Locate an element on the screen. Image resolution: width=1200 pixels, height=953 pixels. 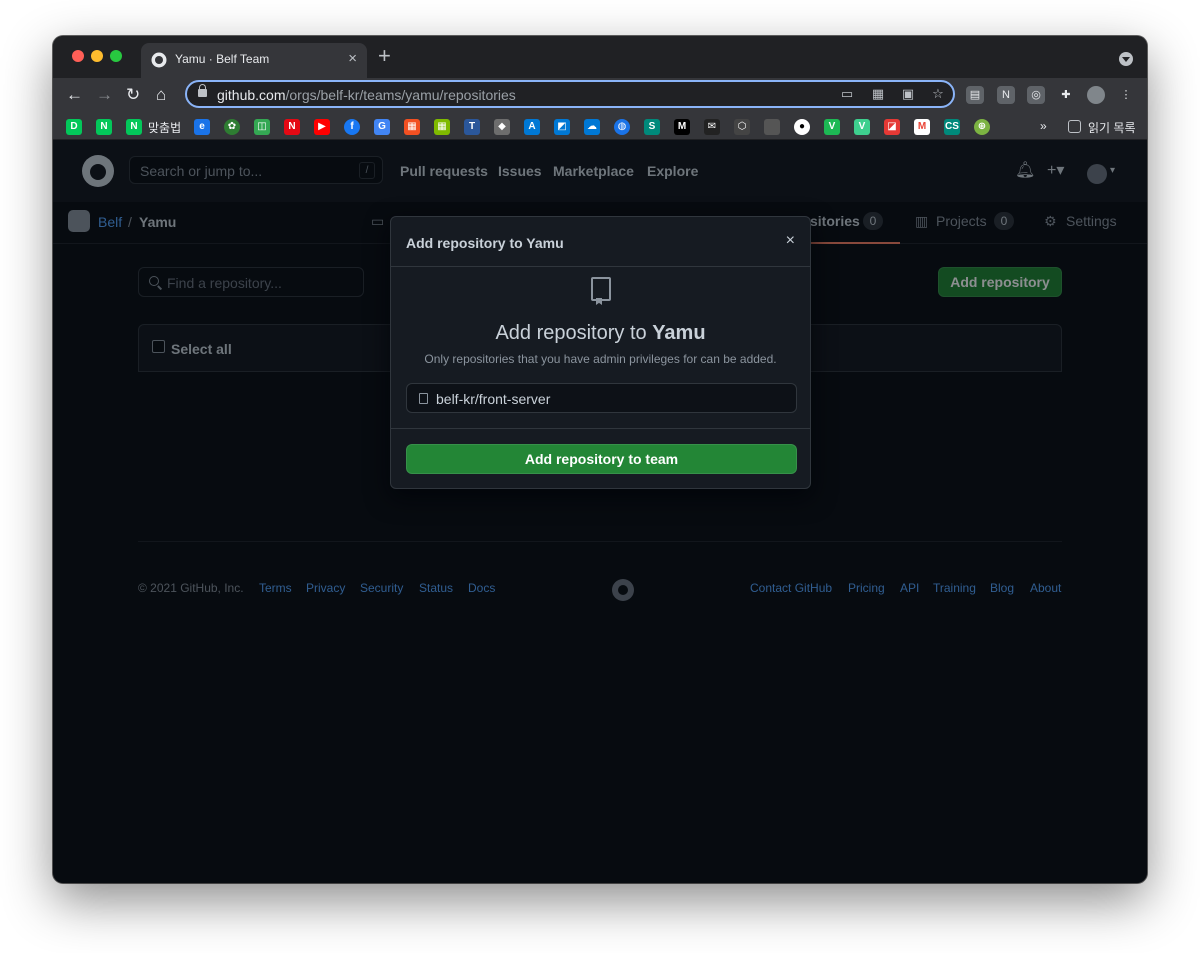
bookmark-icon: ◪ is located at coordinates (892, 127).